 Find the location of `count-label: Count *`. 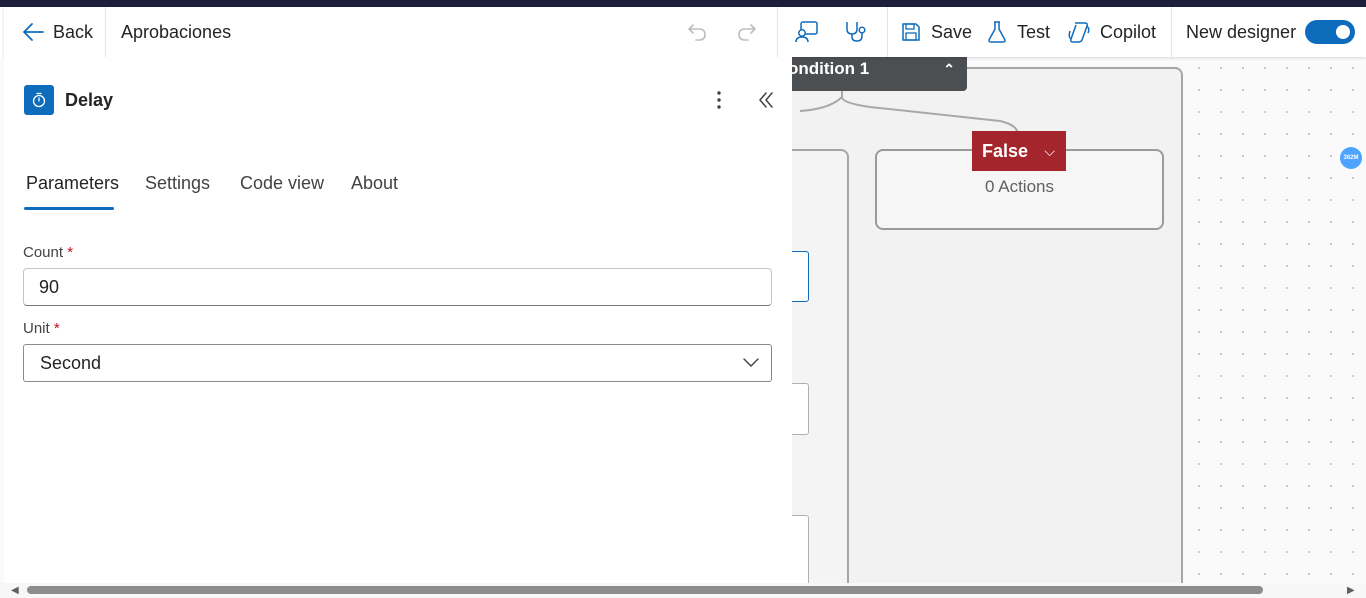

count-label: Count * is located at coordinates (48, 252).